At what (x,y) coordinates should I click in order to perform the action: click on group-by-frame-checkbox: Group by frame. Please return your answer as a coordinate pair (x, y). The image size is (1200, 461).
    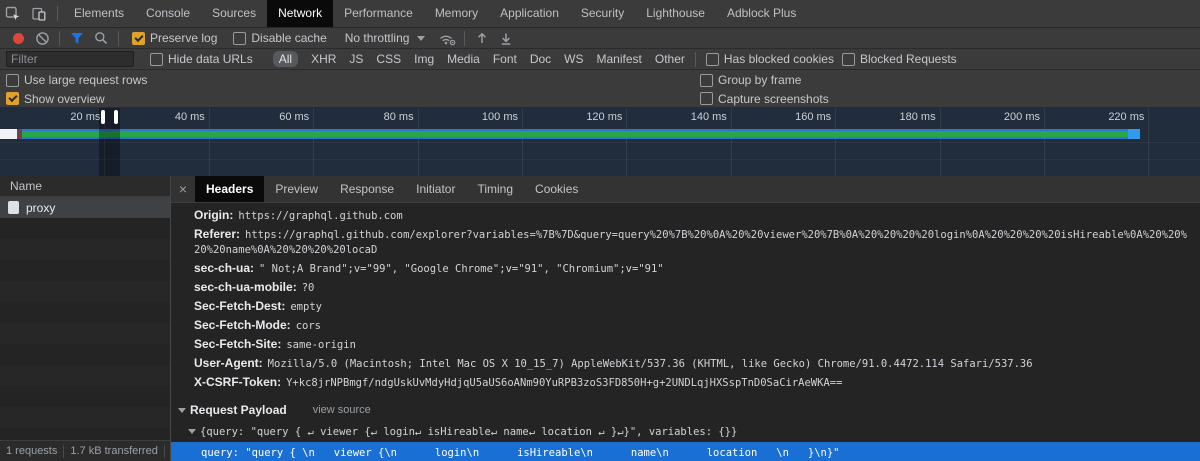
    Looking at the image, I should click on (750, 80).